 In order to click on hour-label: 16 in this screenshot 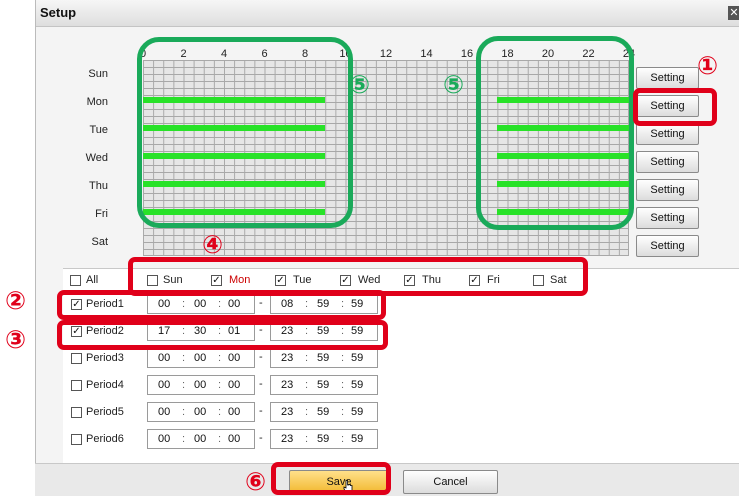, I will do `click(467, 54)`.